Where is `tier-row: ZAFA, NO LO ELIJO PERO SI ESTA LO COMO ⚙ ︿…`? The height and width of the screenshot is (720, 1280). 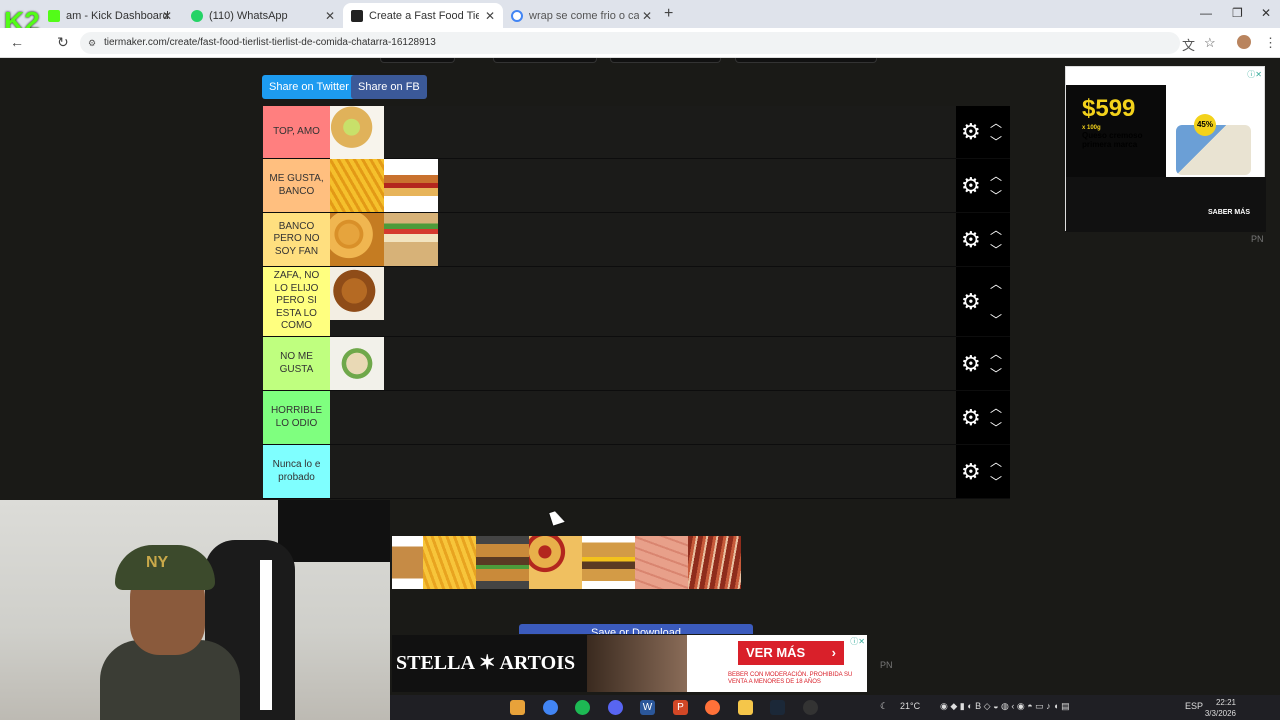 tier-row: ZAFA, NO LO ELIJO PERO SI ESTA LO COMO ⚙ ︿… is located at coordinates (636, 302).